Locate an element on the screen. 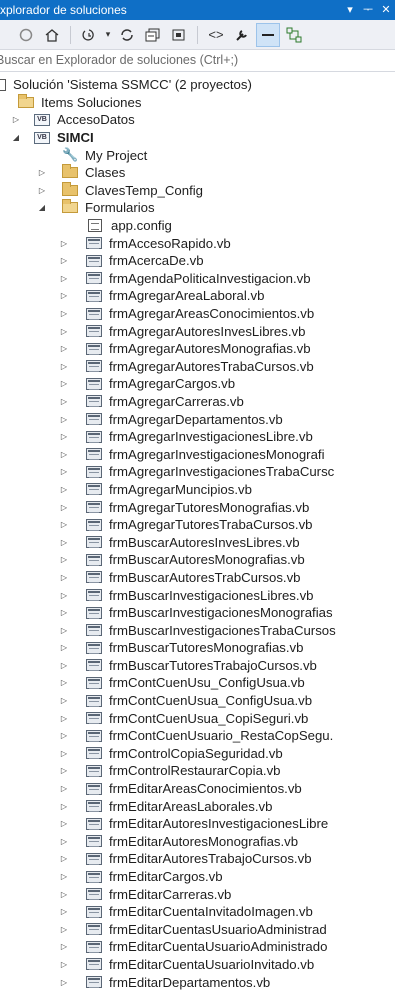 Image resolution: width=395 pixels, height=995 pixels. properties-wrench-icon is located at coordinates (242, 35).